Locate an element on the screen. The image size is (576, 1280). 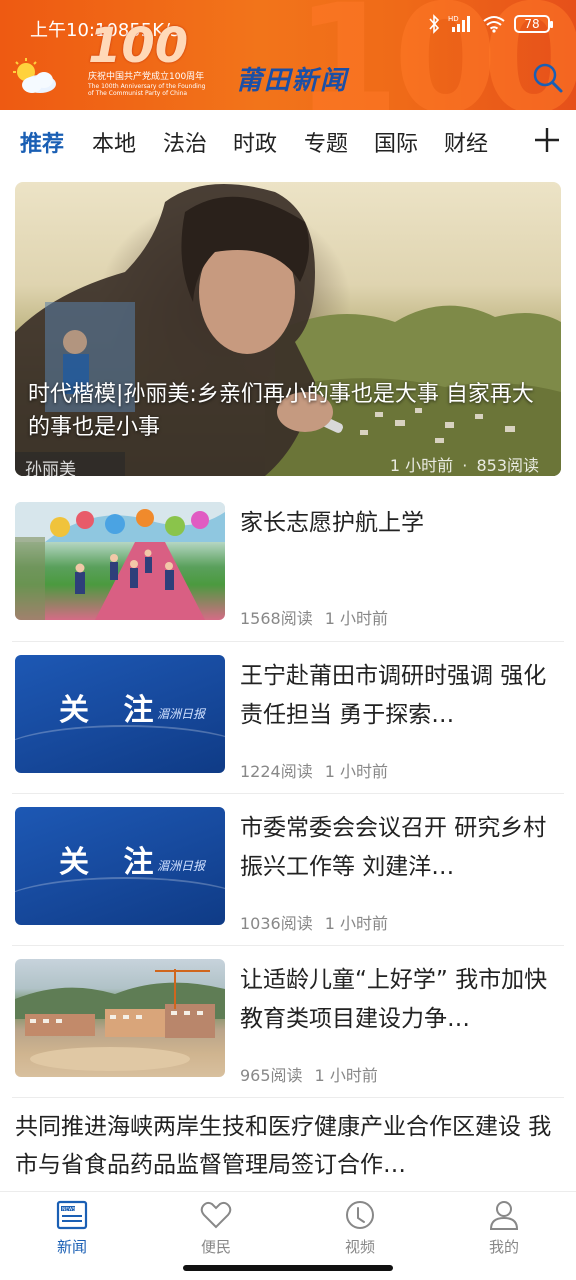
hero-title: 时代楷模|孙丽美:乡亲们再小的事也是大事 自家再大的事也是小事 is located at coordinates (290, 411).